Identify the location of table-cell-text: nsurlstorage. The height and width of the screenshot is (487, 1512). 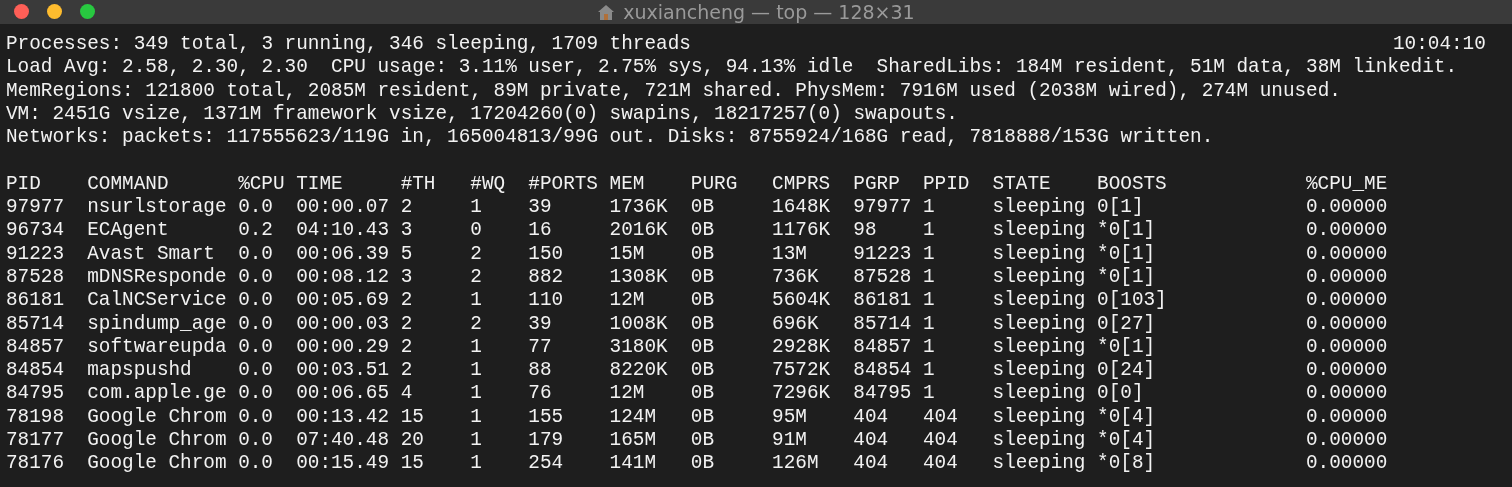
(157, 208).